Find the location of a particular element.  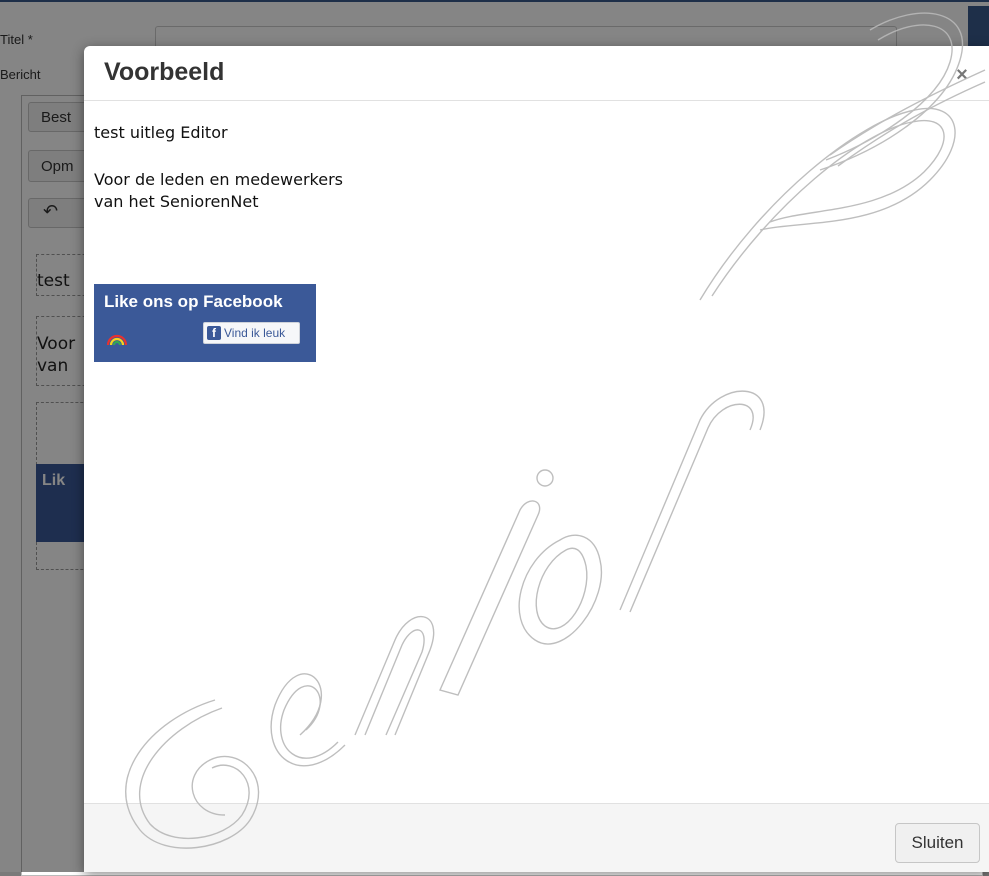

preview-paragraph-2-line2: van het SeniorenNet is located at coordinates (176, 201).